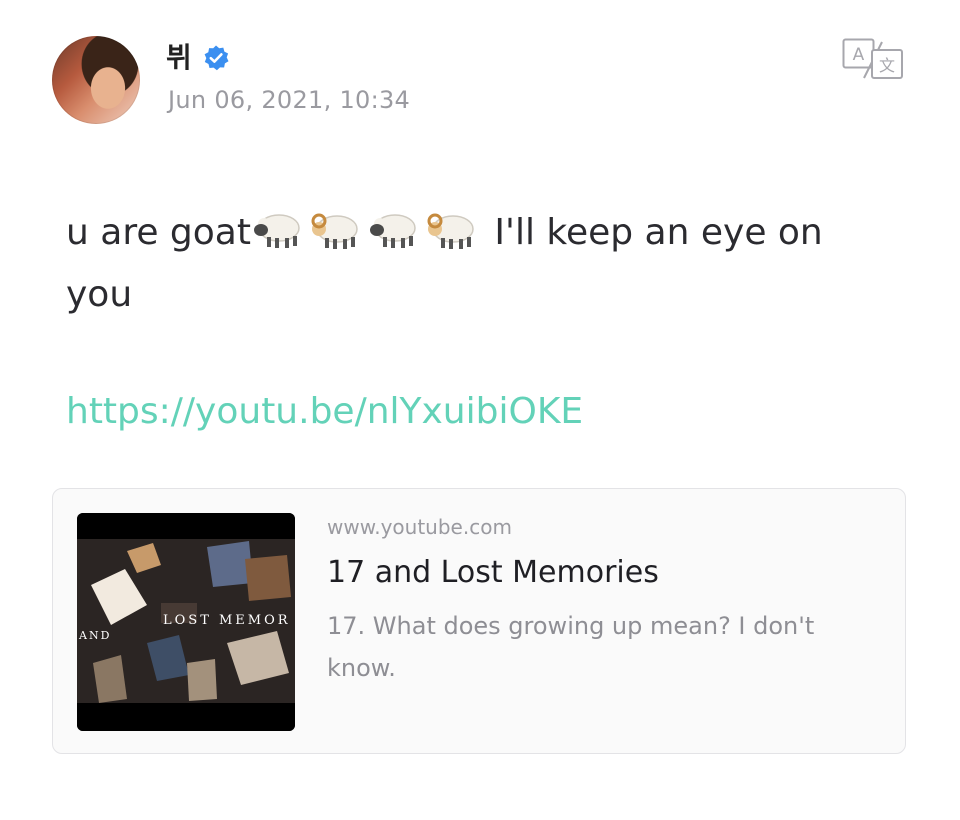 The image size is (960, 820). I want to click on post-link: https://youtu.be/nlYxuibiOKE, so click(324, 412).